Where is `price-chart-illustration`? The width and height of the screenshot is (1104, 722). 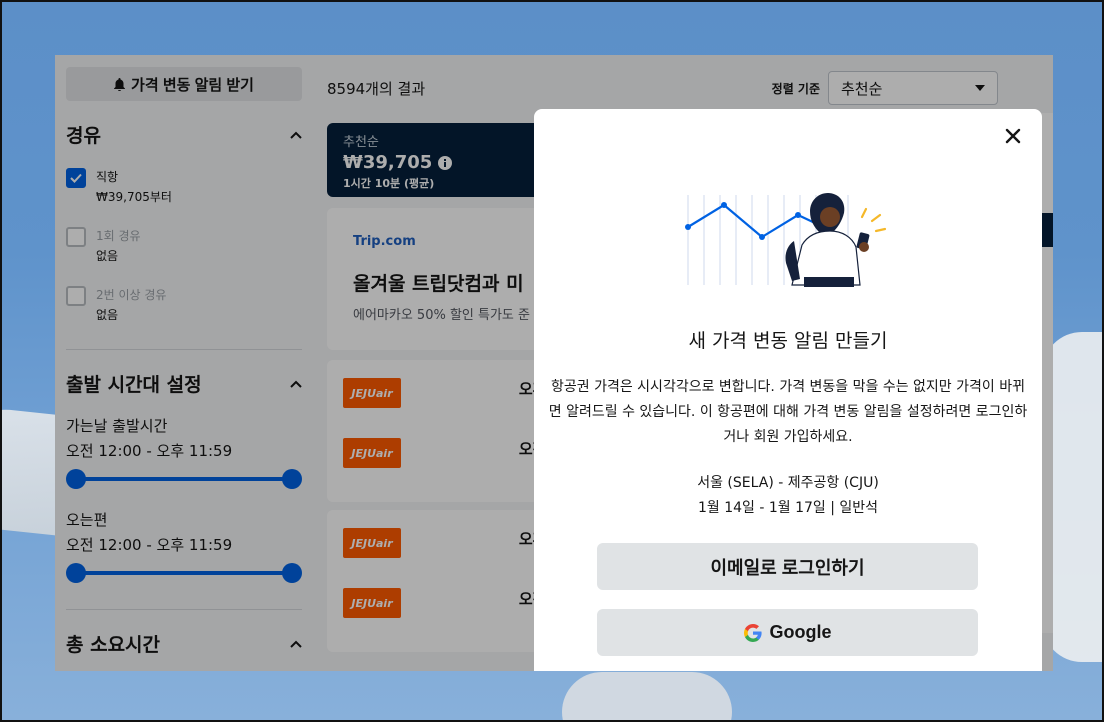
price-chart-illustration is located at coordinates (786, 240).